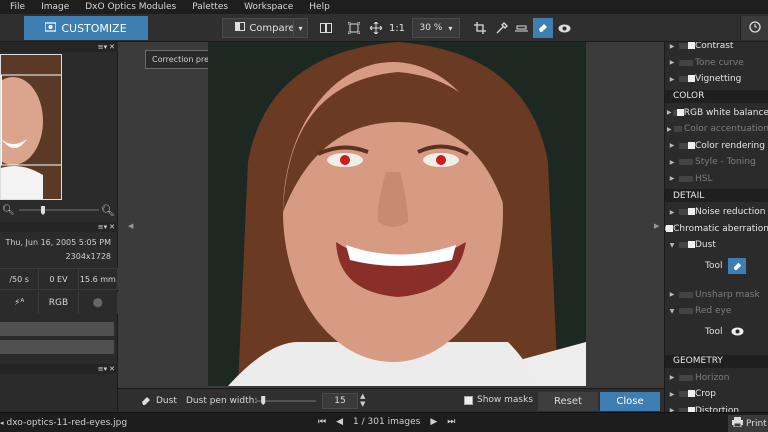 Image resolution: width=768 pixels, height=432 pixels. Describe the element at coordinates (210, 7) in the screenshot. I see `menu-palettes: Palettes` at that location.